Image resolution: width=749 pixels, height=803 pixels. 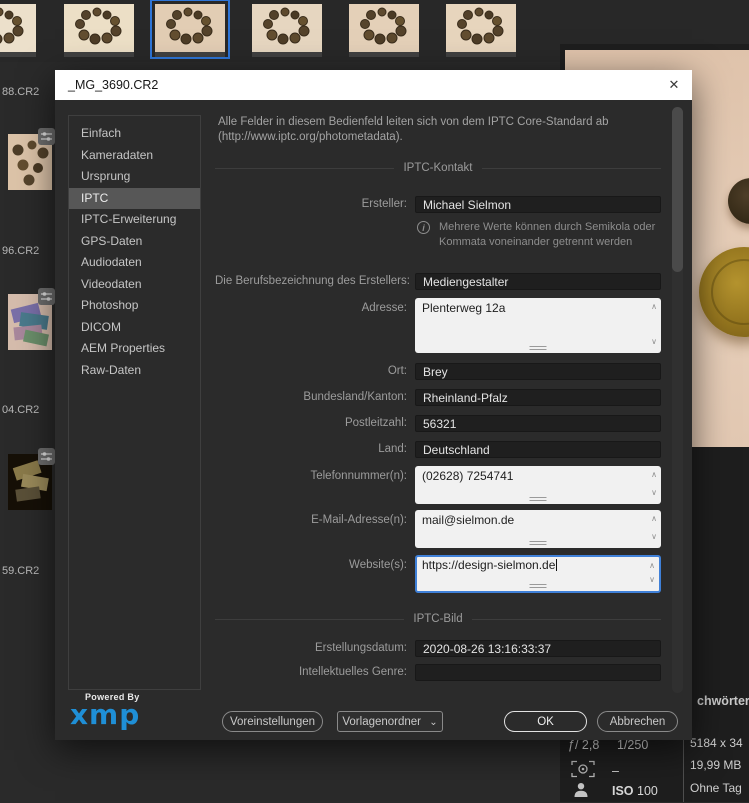 I want to click on metering-icon, so click(x=583, y=771).